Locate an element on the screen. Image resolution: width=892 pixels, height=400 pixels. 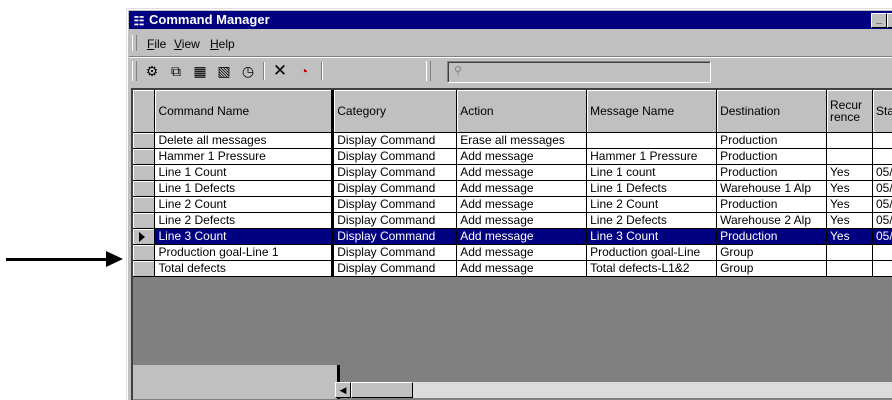
table-cell: Line 1 Count is located at coordinates (244, 172).